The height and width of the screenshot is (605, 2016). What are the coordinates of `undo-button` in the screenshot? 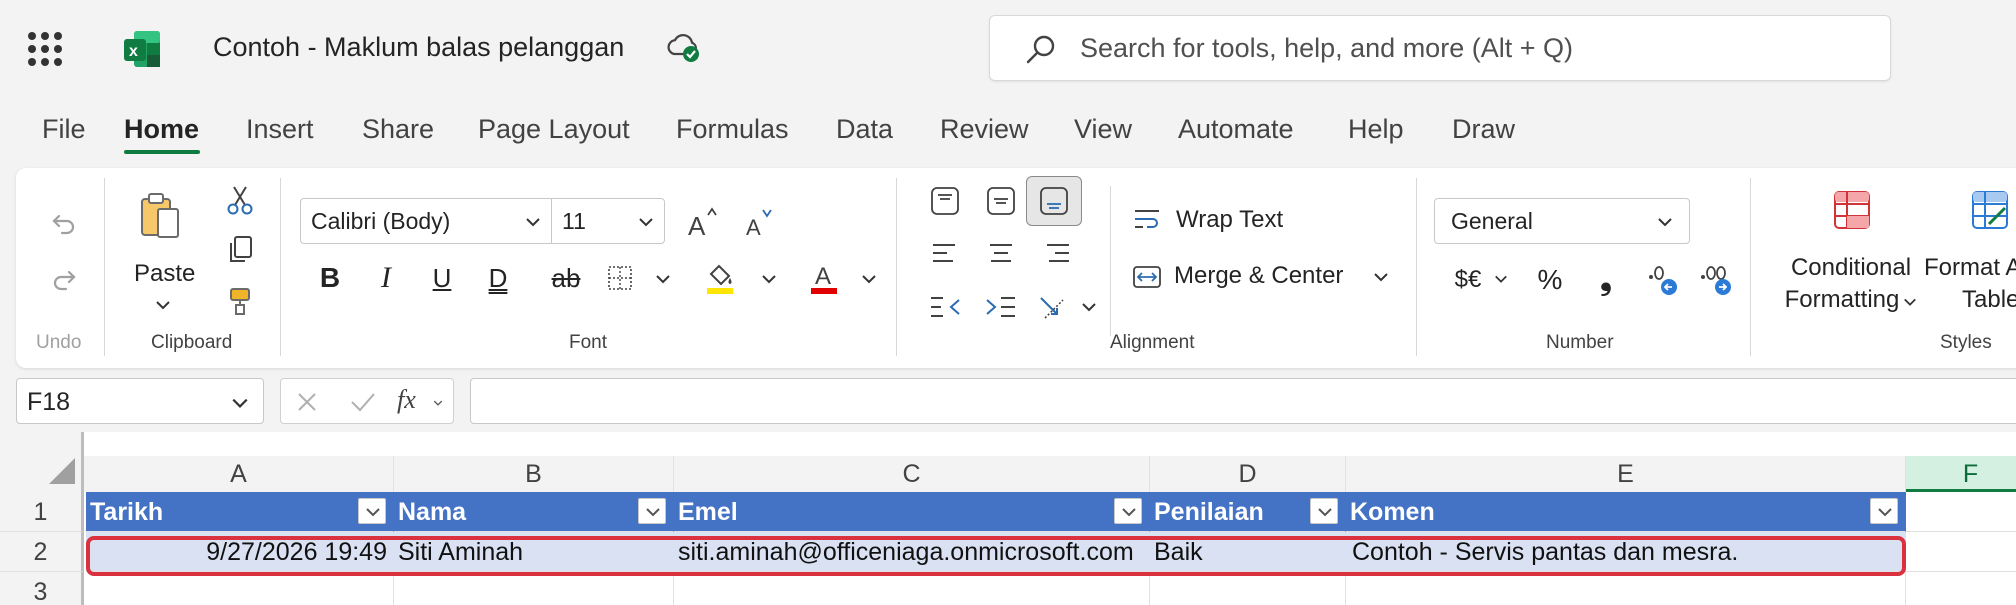 It's located at (64, 222).